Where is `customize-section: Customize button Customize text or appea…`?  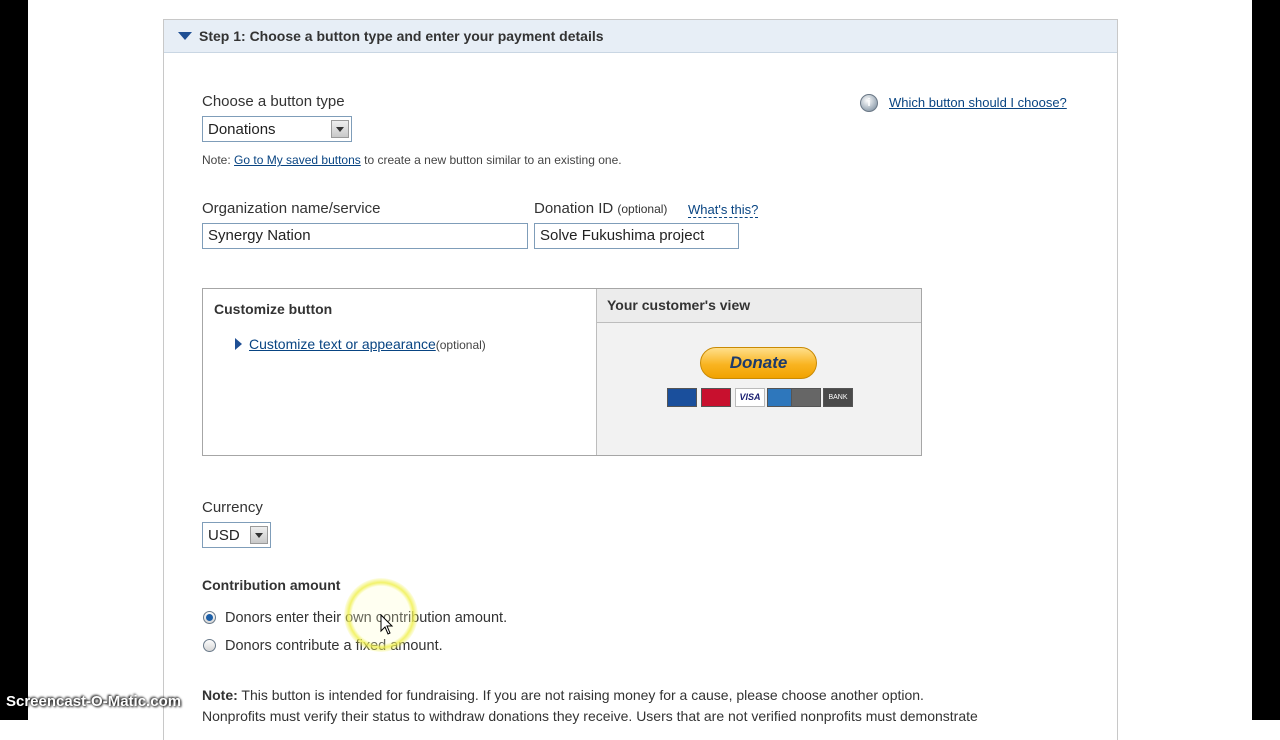 customize-section: Customize button Customize text or appea… is located at coordinates (399, 372).